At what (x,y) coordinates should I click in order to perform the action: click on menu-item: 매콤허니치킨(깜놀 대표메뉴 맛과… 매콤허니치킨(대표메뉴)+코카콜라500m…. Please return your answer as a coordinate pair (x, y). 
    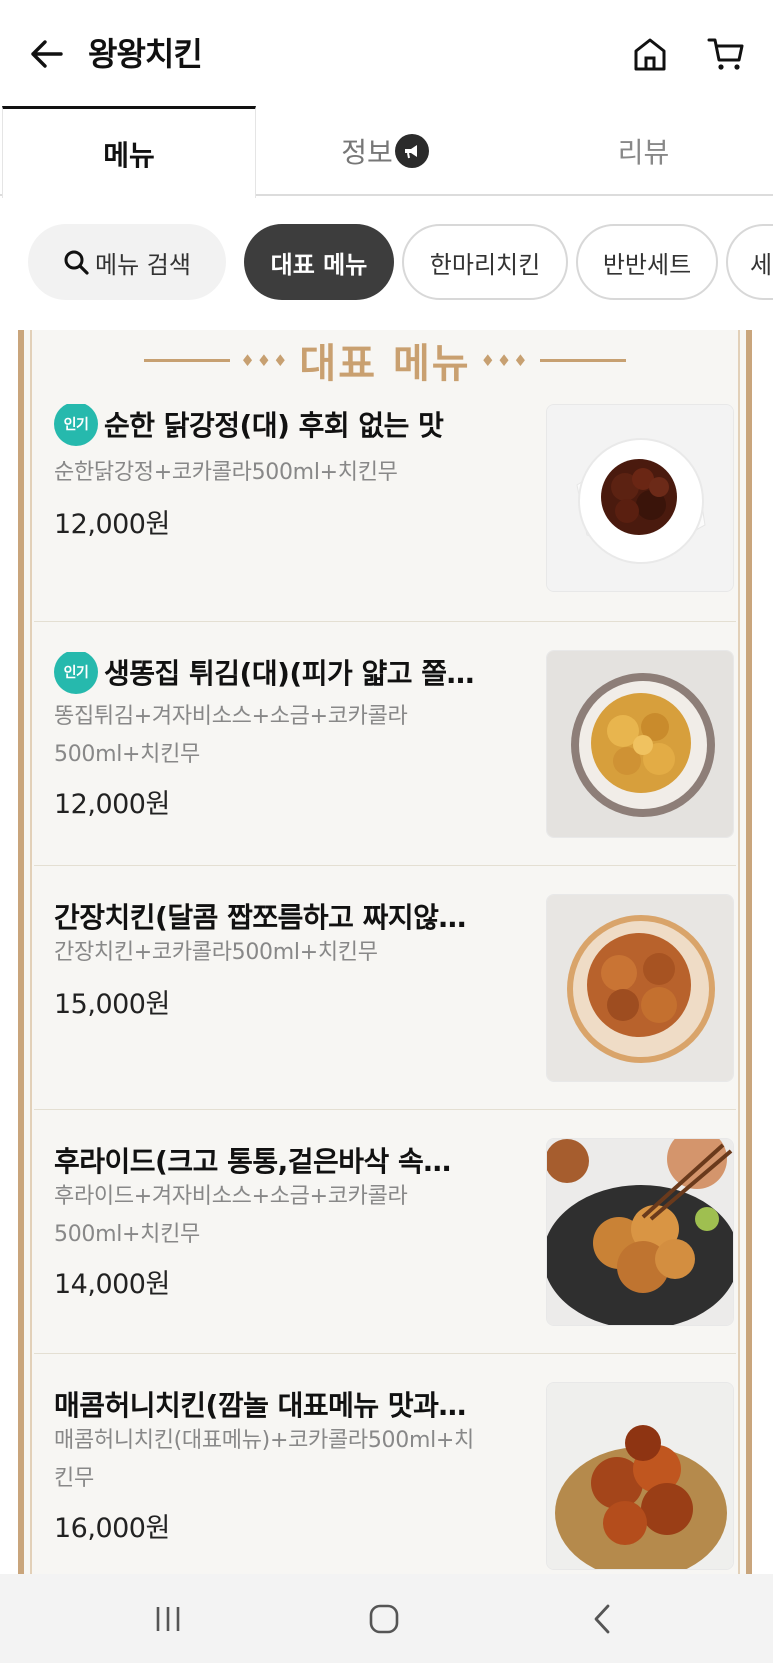
    Looking at the image, I should click on (385, 1464).